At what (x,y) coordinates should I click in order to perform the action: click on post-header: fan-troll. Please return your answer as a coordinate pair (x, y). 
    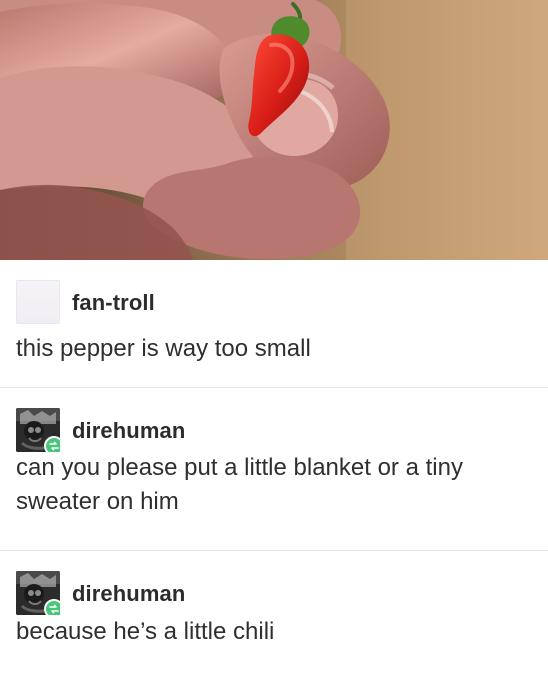
    Looking at the image, I should click on (85, 302).